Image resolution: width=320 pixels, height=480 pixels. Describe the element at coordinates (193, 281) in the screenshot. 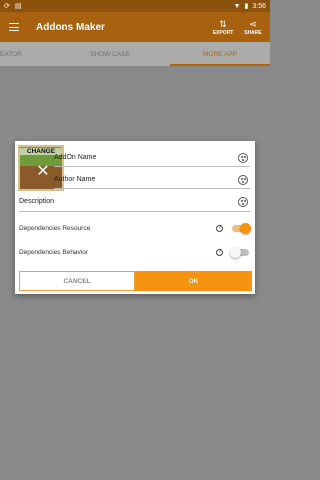

I see `ok-button: OK` at that location.